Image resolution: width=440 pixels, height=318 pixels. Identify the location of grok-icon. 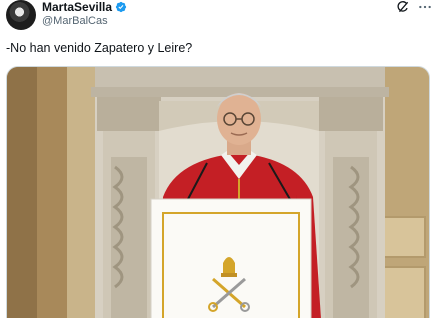
(403, 7).